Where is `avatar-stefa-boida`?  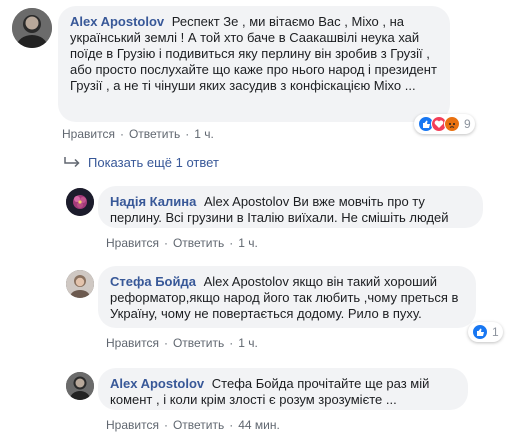 avatar-stefa-boida is located at coordinates (80, 284).